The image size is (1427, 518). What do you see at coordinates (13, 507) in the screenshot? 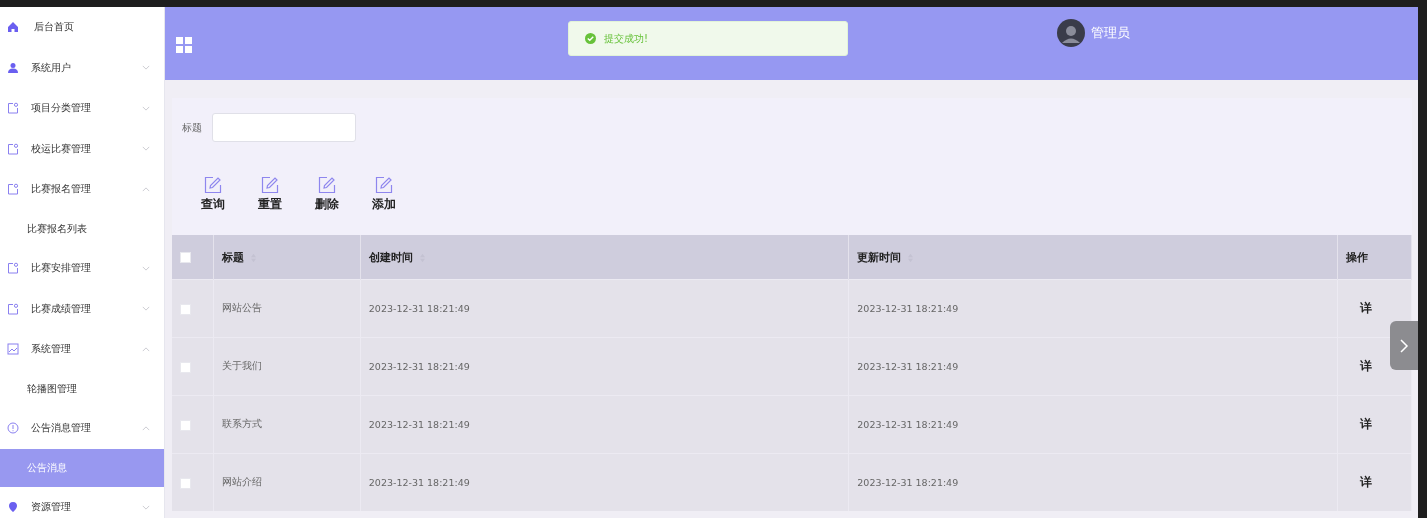
I see `pin-icon` at bounding box center [13, 507].